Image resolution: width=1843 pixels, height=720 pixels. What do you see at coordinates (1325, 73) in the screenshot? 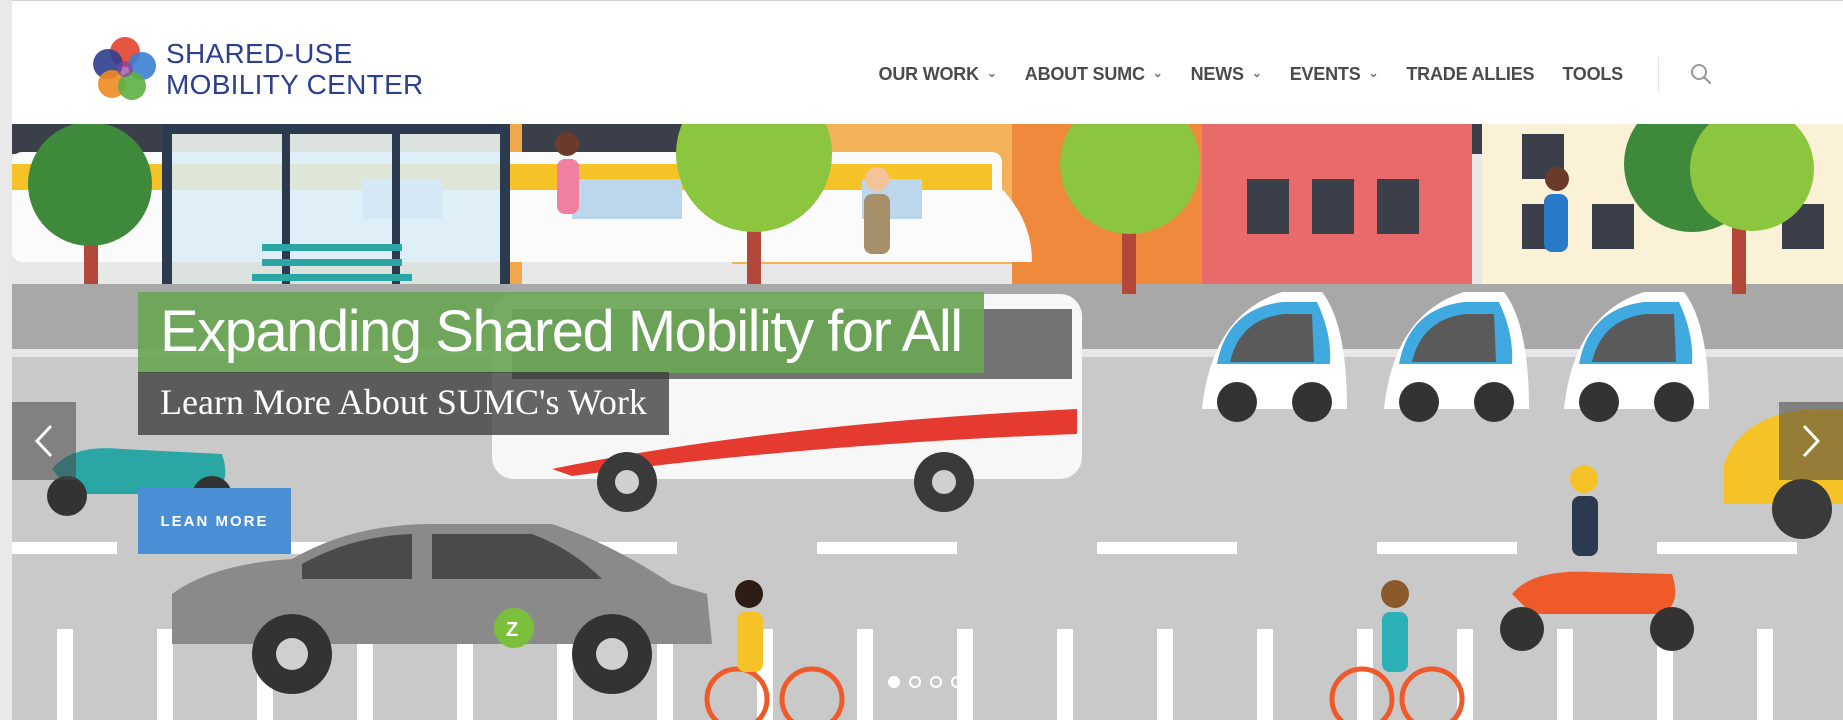
I see `nav-item-label: EVENTS` at bounding box center [1325, 73].